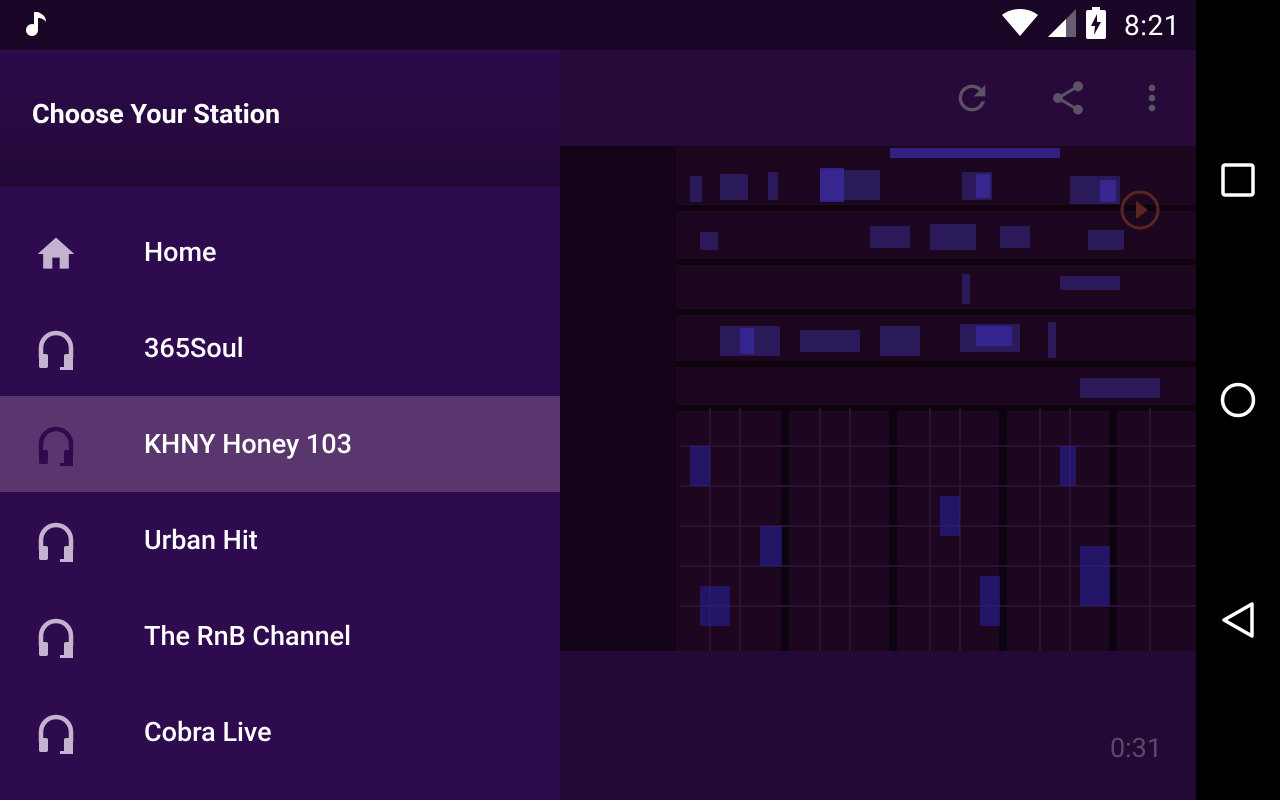 This screenshot has width=1280, height=800. I want to click on drawer-item-khny-honey-103: KHNY Honey 103, so click(280, 444).